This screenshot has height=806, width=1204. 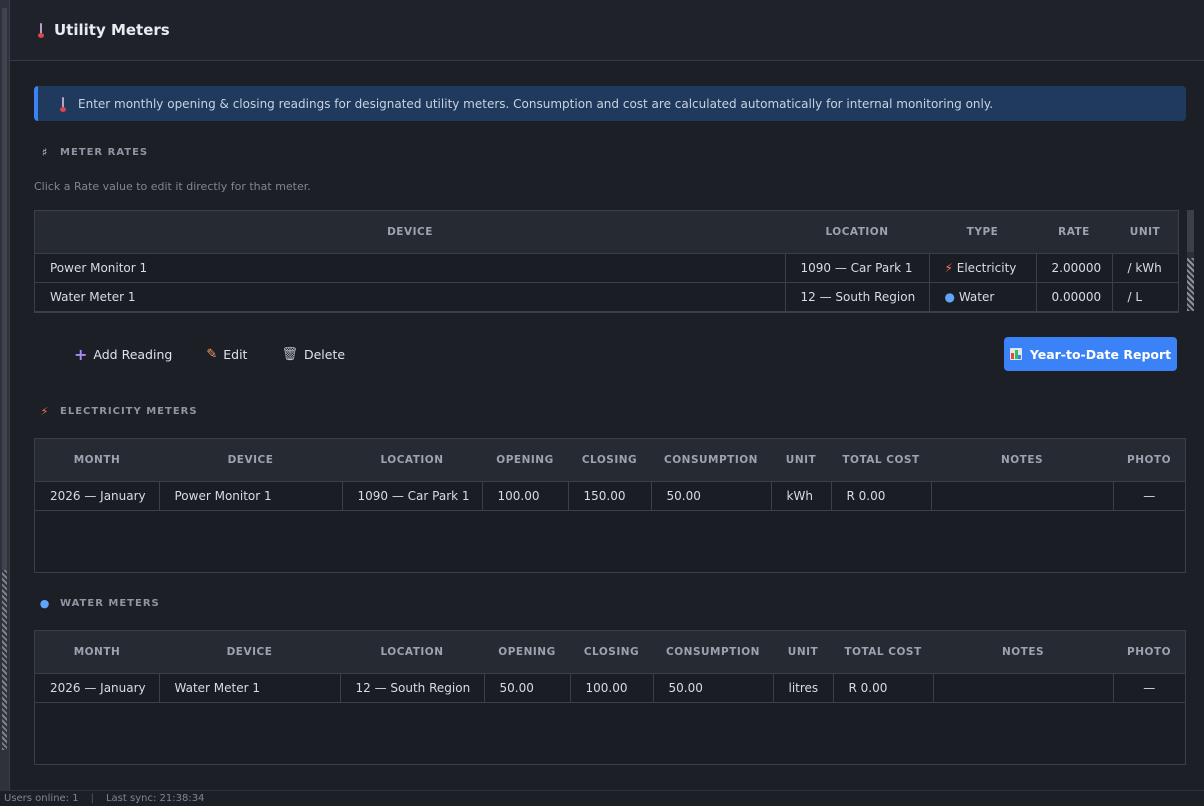 I want to click on readings-toolbar: + Add Reading ✎ Edit 🗑︎ Delete, so click(x=216, y=354).